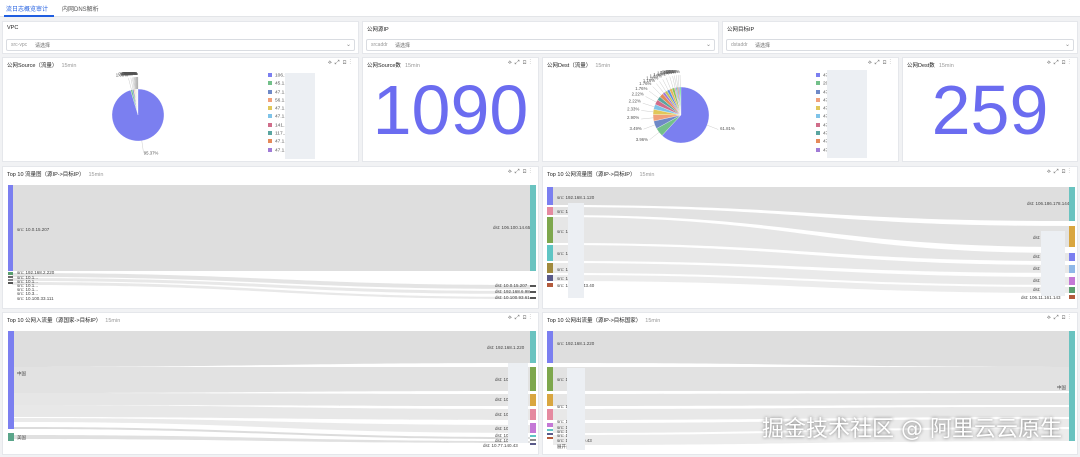 The height and width of the screenshot is (457, 1080). What do you see at coordinates (576, 343) in the screenshot?
I see `sankey-label: src: 192.168.1.220` at bounding box center [576, 343].